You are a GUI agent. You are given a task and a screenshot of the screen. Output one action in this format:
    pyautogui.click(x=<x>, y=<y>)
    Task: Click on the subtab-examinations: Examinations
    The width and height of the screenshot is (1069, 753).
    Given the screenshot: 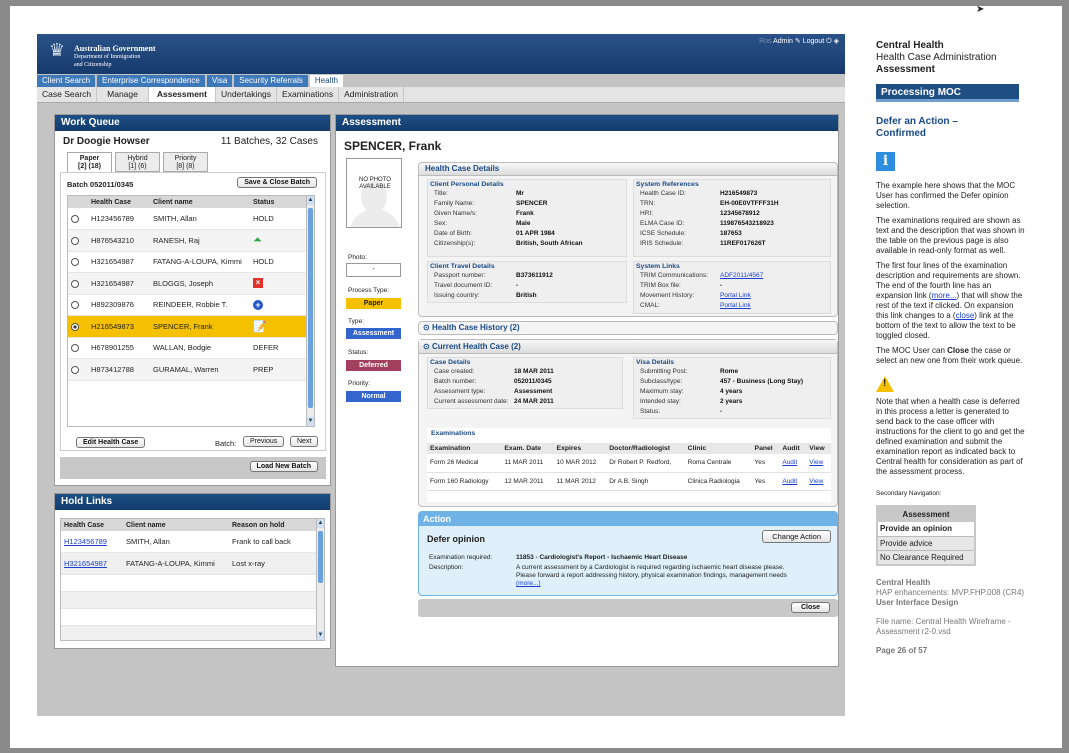 What is the action you would take?
    pyautogui.click(x=308, y=94)
    